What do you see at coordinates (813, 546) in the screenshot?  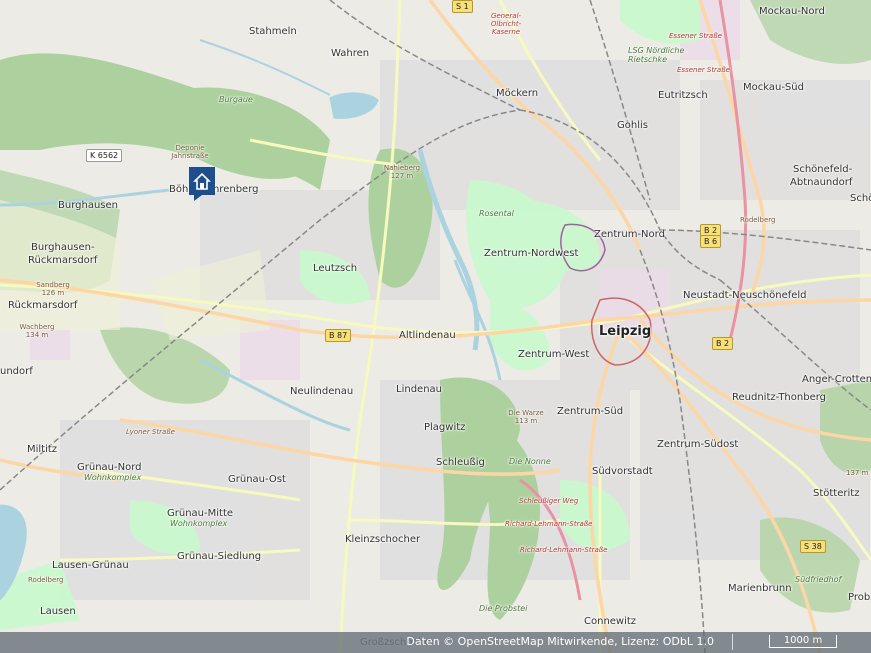 I see `road-shield-s38: S 38` at bounding box center [813, 546].